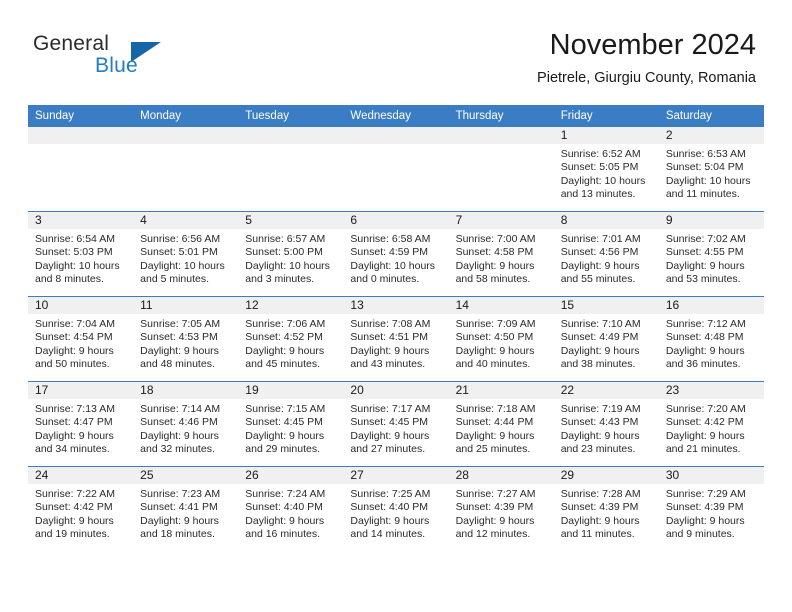 The image size is (792, 612). What do you see at coordinates (291, 305) in the screenshot?
I see `day-number: 12` at bounding box center [291, 305].